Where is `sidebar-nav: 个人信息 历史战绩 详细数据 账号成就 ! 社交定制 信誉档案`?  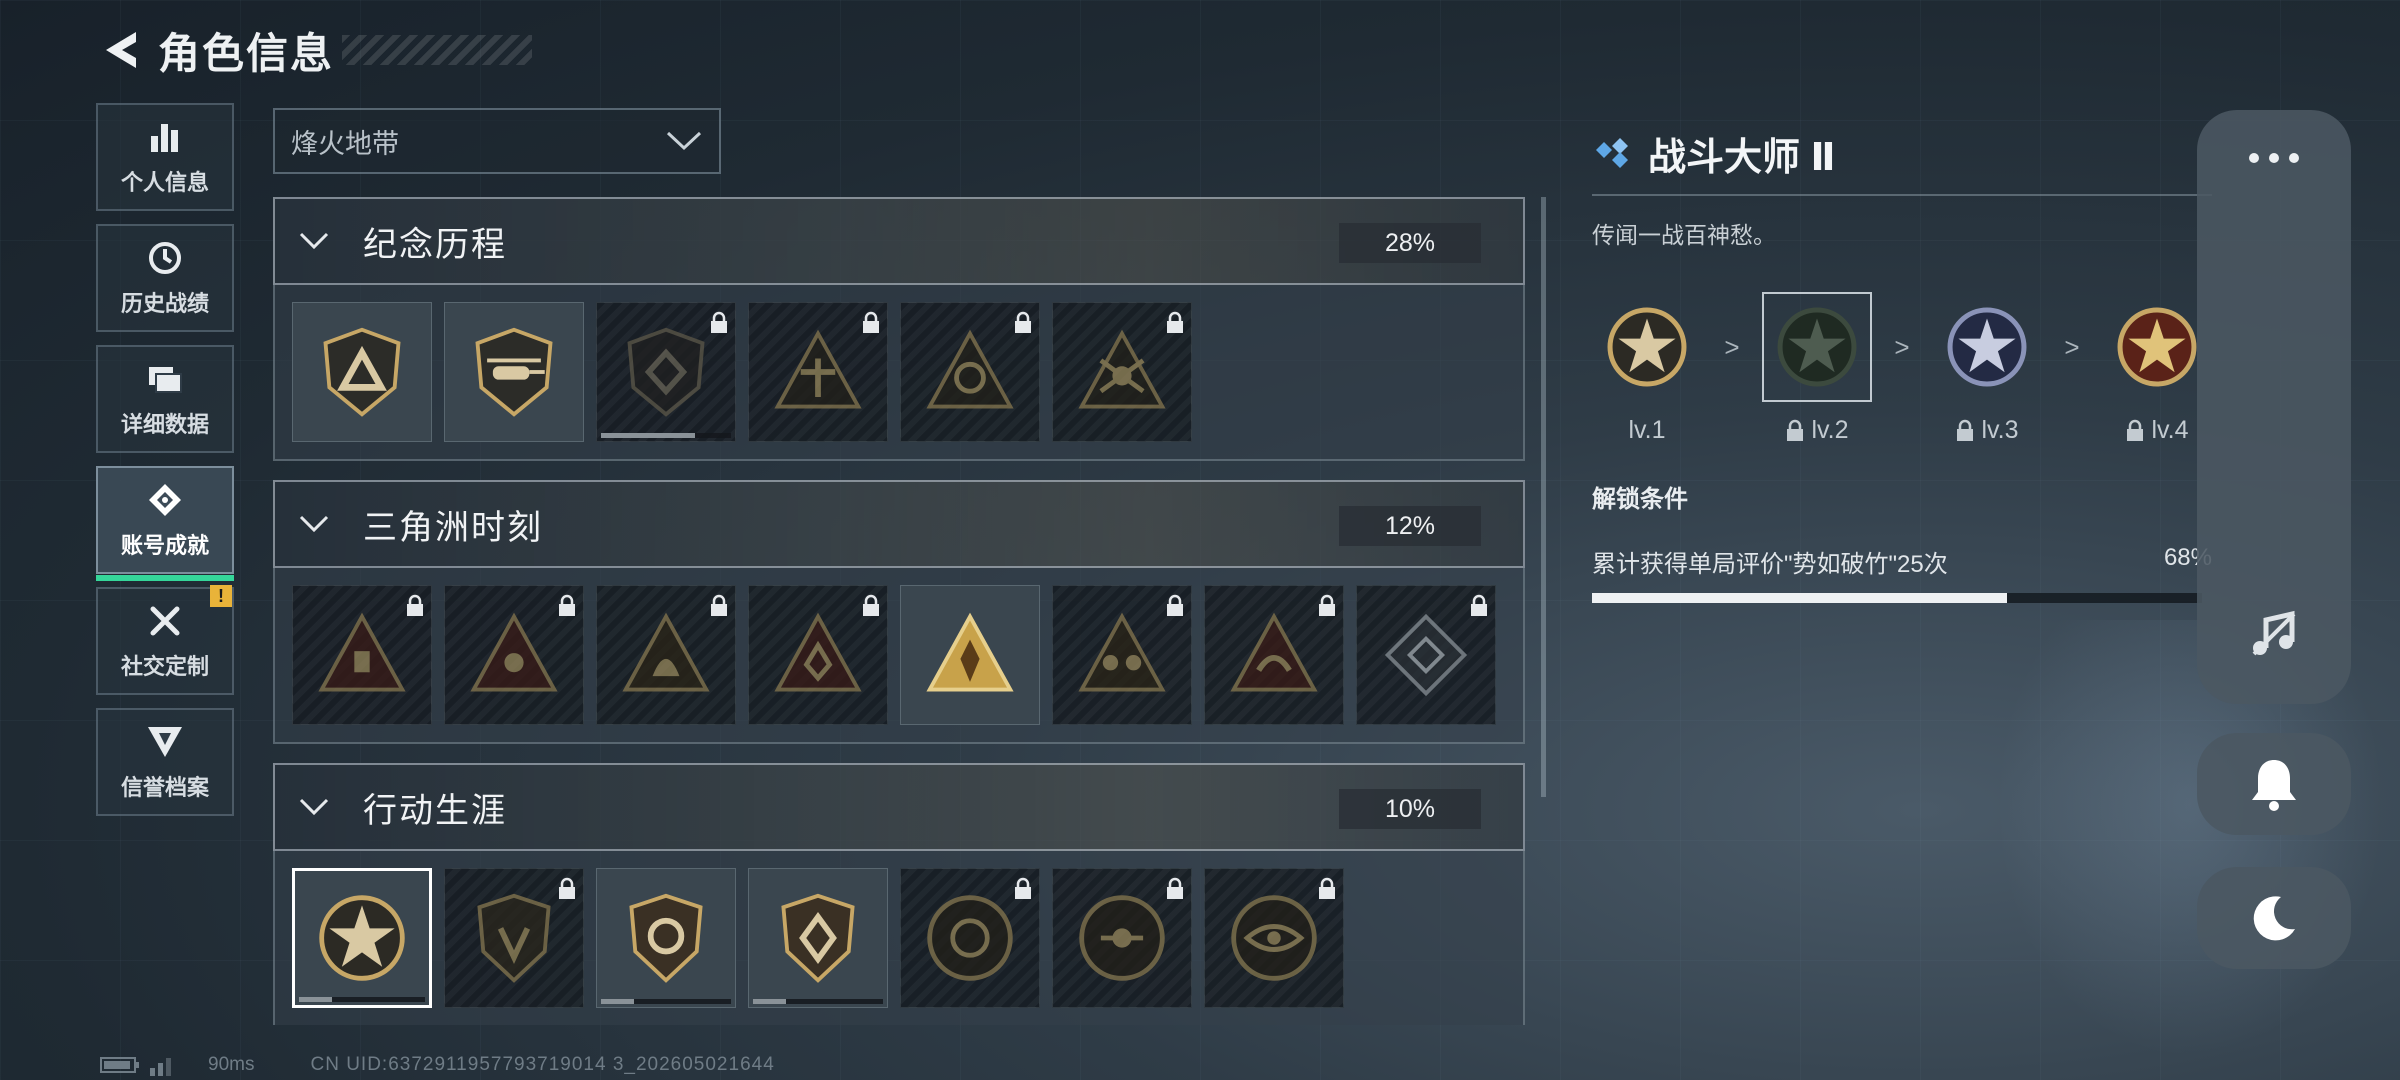 sidebar-nav: 个人信息 历史战绩 详细数据 账号成就 ! 社交定制 信誉档案 is located at coordinates (166, 466).